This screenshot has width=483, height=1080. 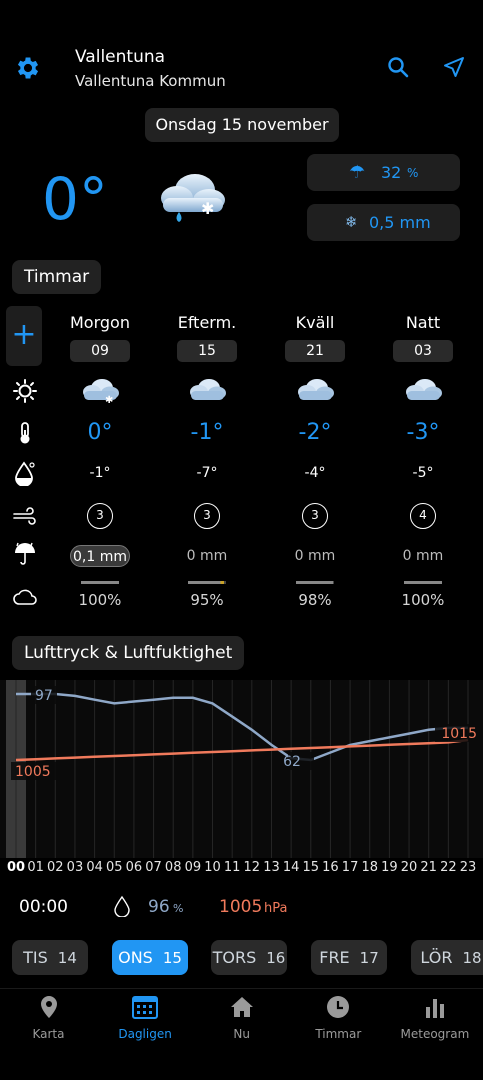 What do you see at coordinates (33, 772) in the screenshot?
I see `pressure-start-label: 1005` at bounding box center [33, 772].